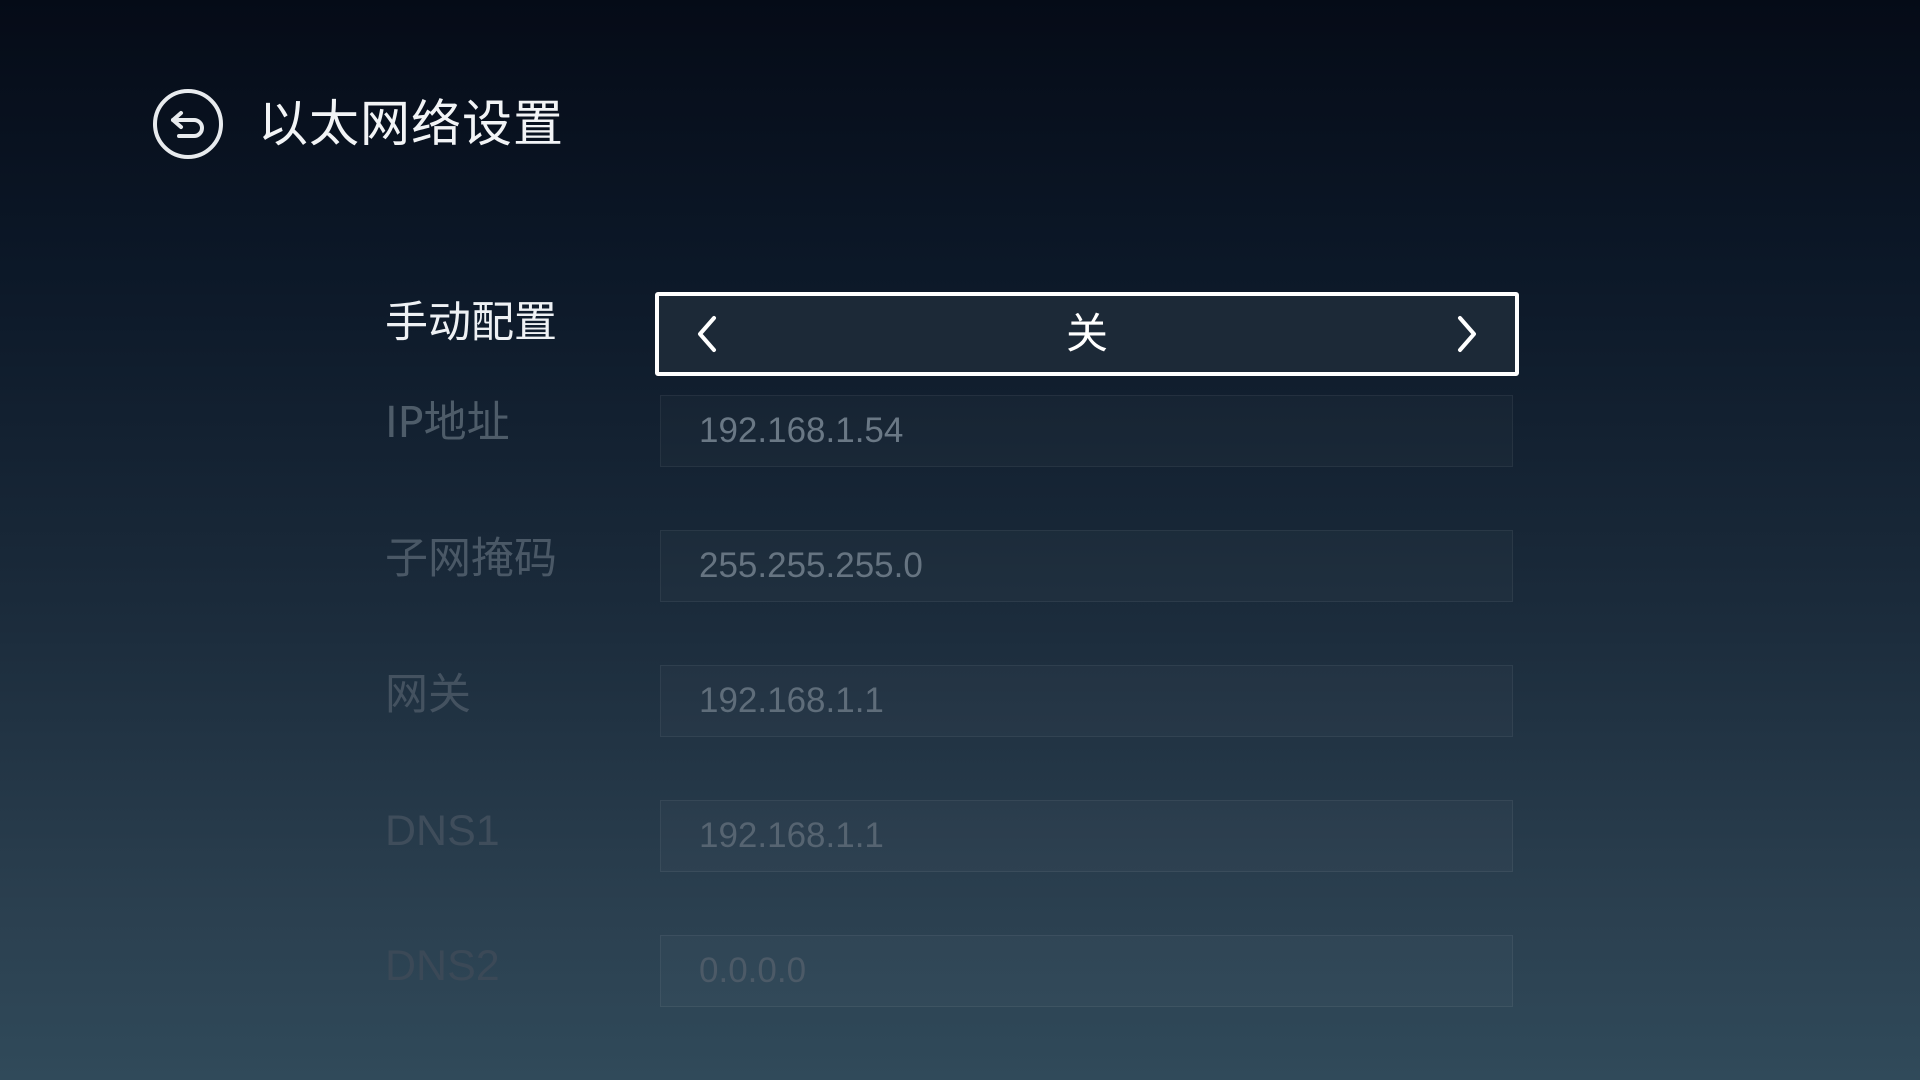  What do you see at coordinates (1086, 431) in the screenshot?
I see `ip-address-field: 192.168.1.54` at bounding box center [1086, 431].